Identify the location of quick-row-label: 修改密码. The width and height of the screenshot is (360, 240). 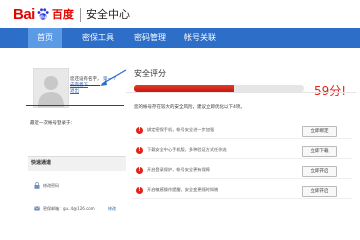
(51, 185).